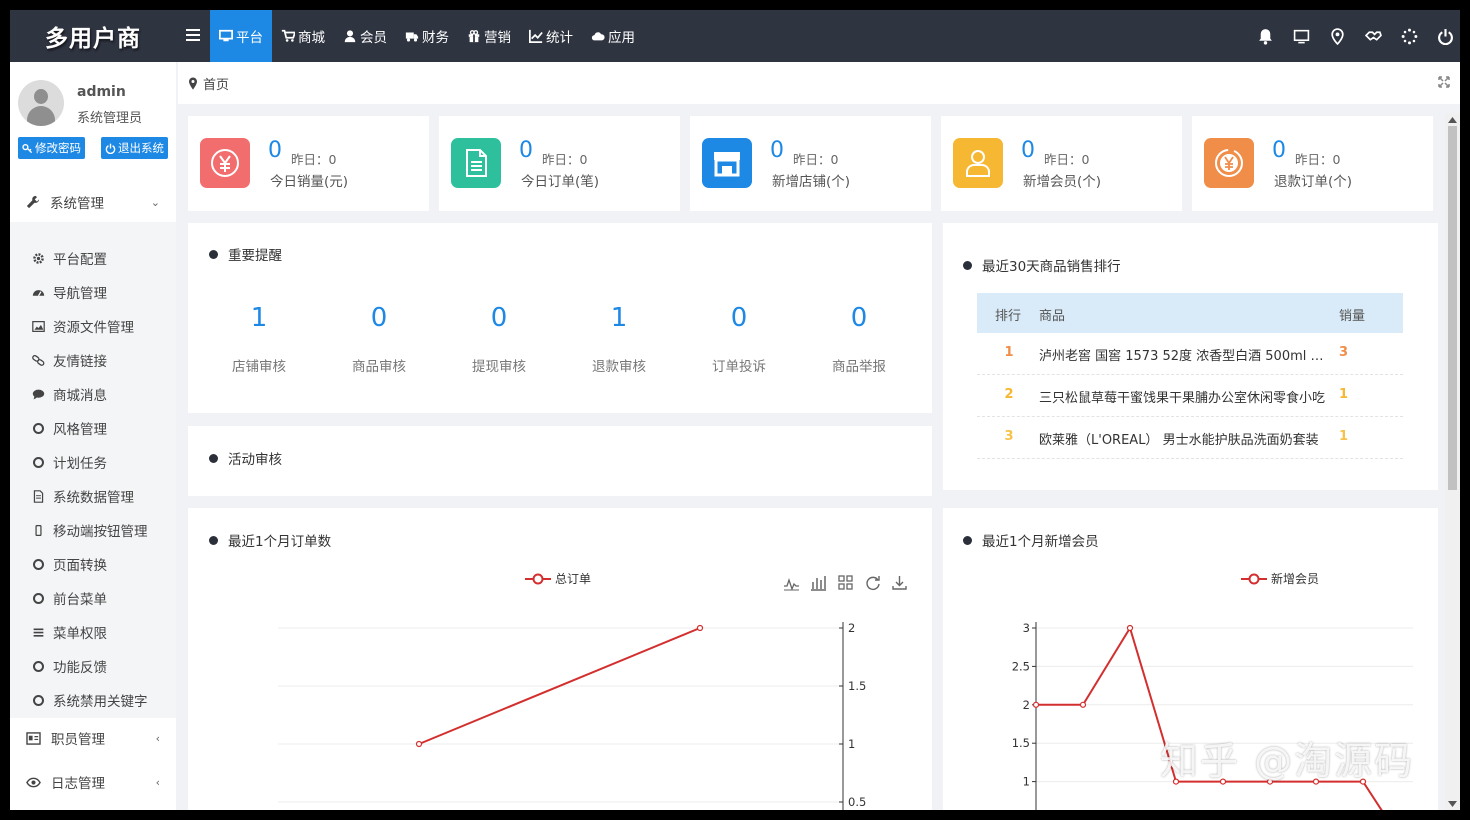 Image resolution: width=1470 pixels, height=820 pixels. I want to click on chevron-left-icon: ‹, so click(157, 782).